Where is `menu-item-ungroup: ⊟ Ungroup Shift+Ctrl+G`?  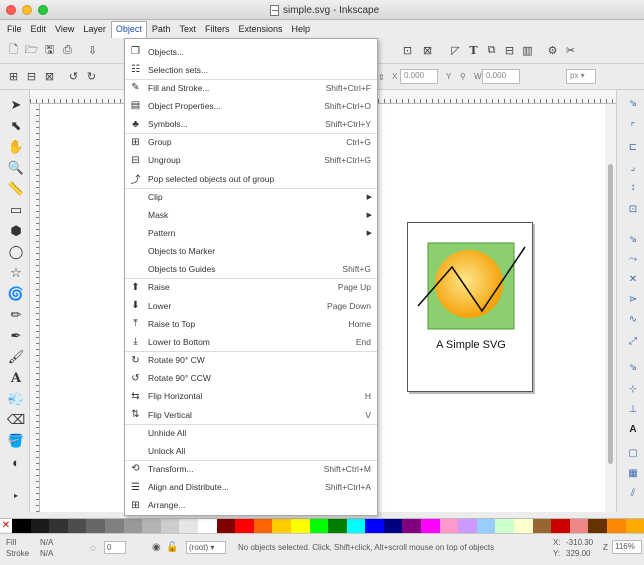 menu-item-ungroup: ⊟ Ungroup Shift+Ctrl+G is located at coordinates (251, 160).